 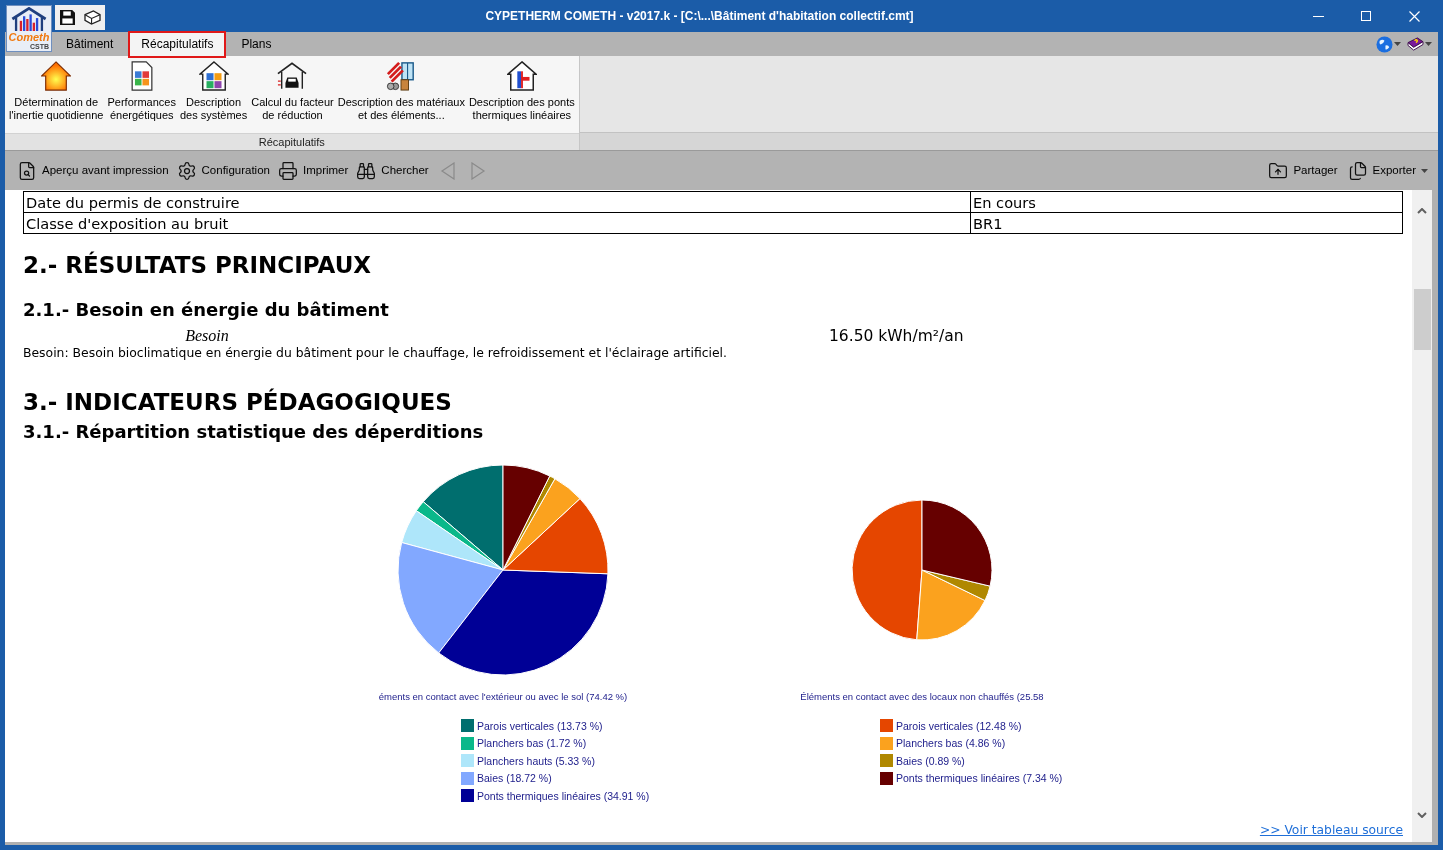 I want to click on garage-car-icon, so click(x=292, y=76).